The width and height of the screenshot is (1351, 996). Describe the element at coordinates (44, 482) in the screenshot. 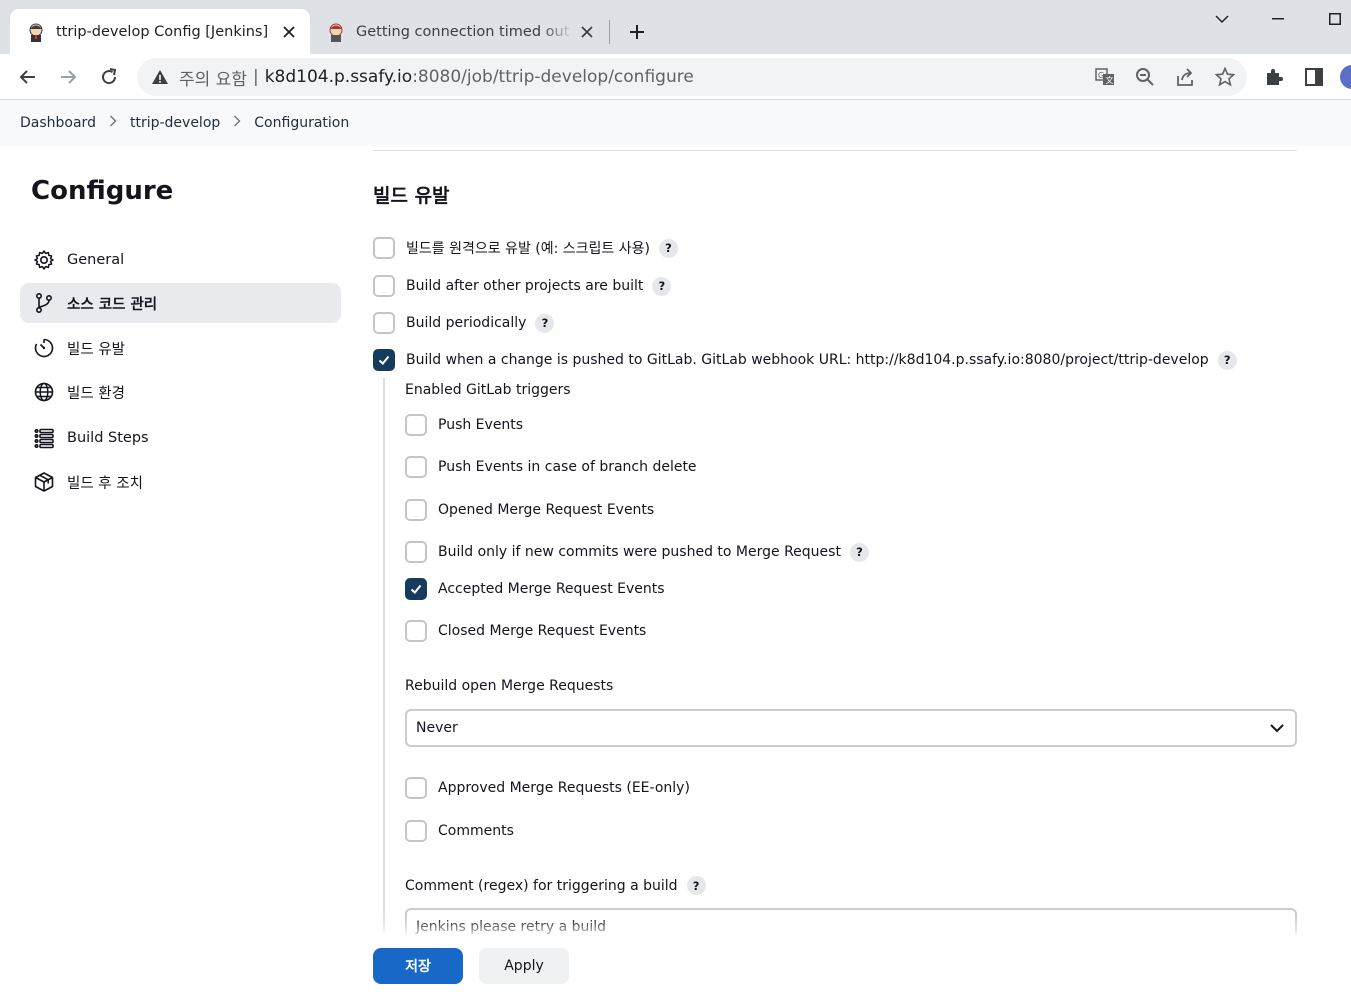

I see `package-icon` at that location.